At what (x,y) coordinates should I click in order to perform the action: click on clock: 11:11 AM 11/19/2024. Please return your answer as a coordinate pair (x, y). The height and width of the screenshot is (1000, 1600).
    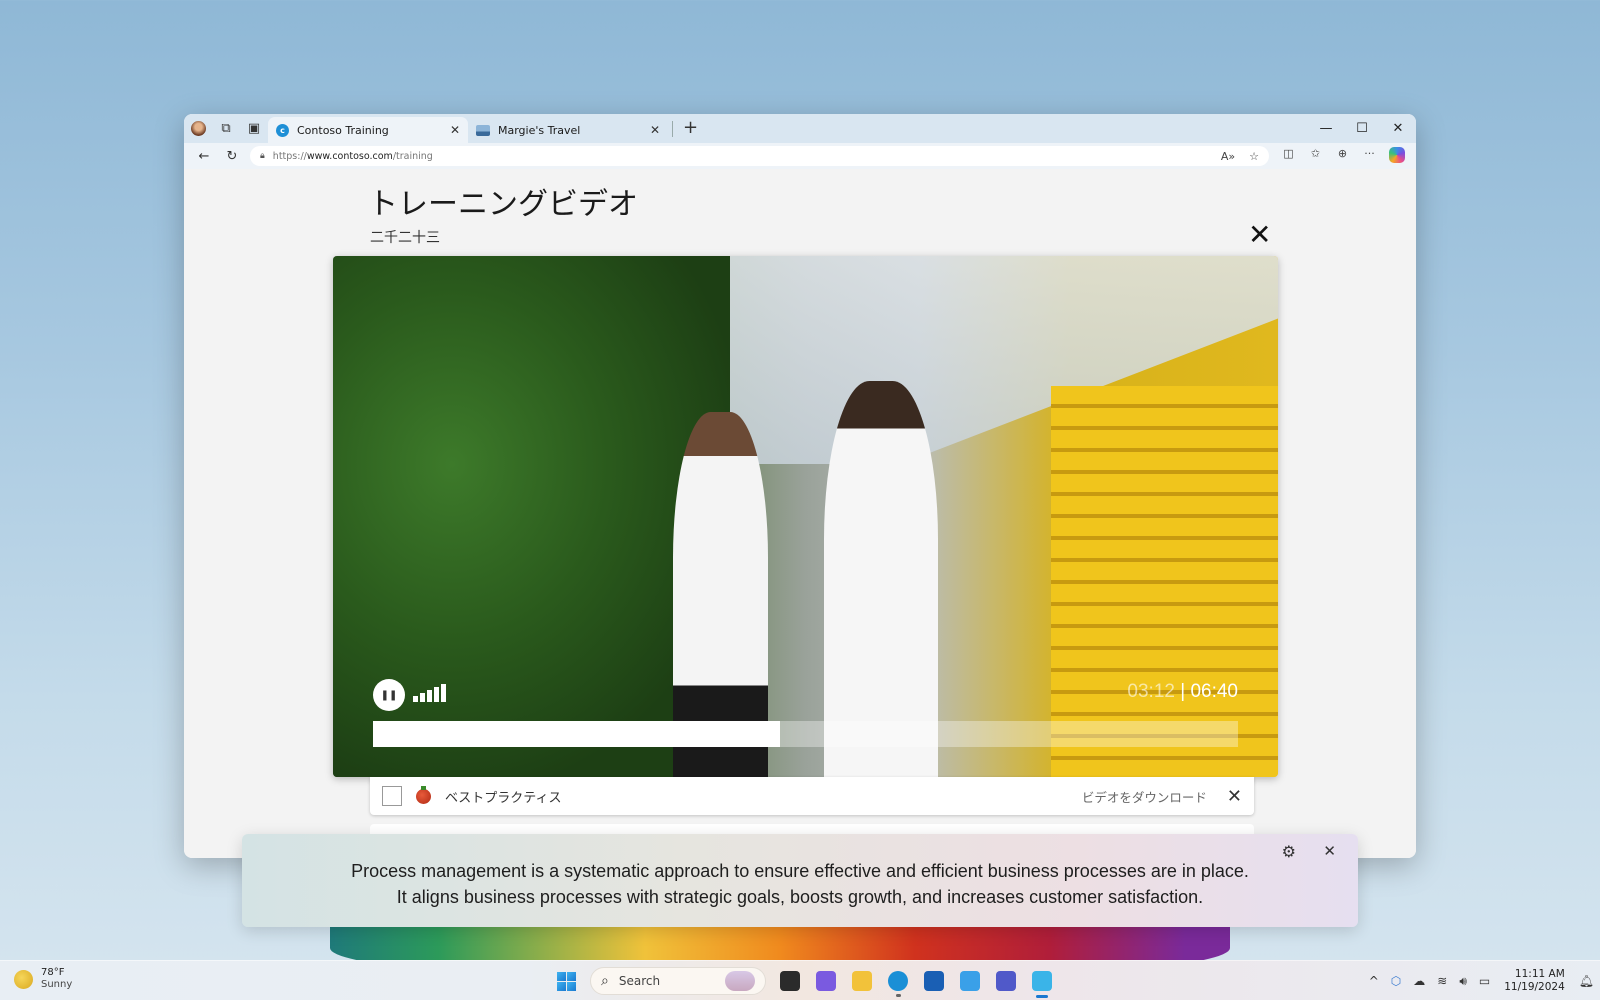
    Looking at the image, I should click on (1534, 981).